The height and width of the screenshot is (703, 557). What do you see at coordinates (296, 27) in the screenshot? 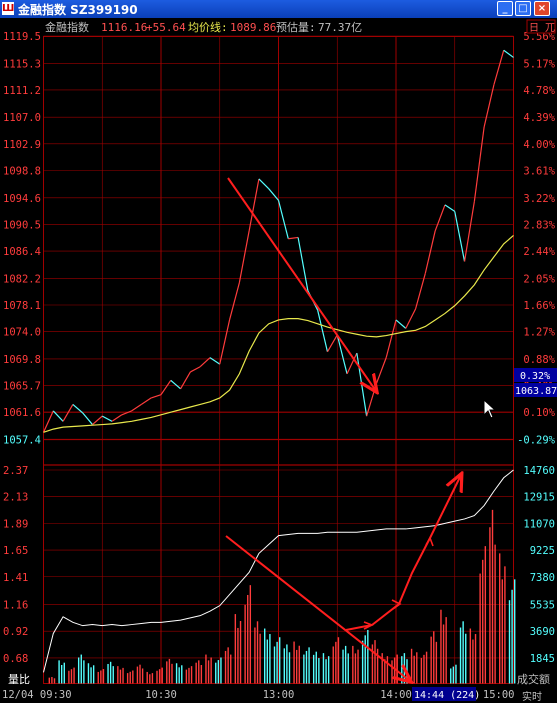
I see `est-label: 预估量:` at bounding box center [296, 27].